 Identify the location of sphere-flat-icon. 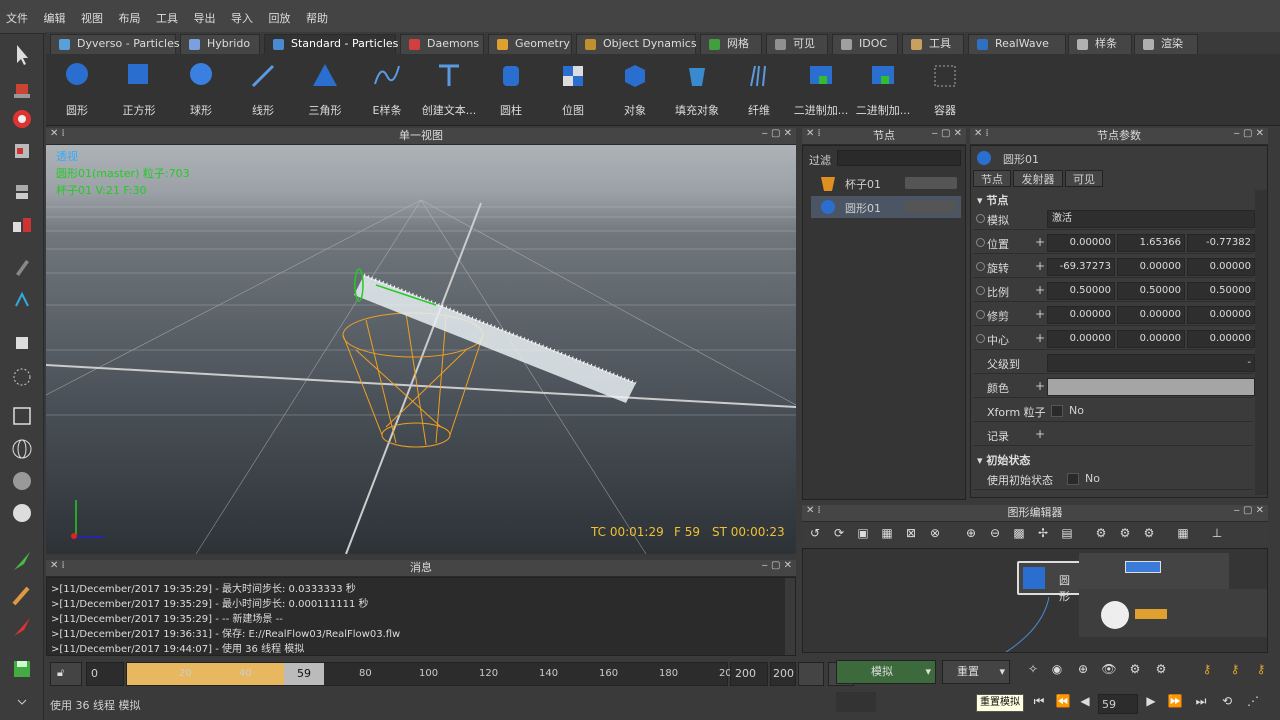
(22, 481).